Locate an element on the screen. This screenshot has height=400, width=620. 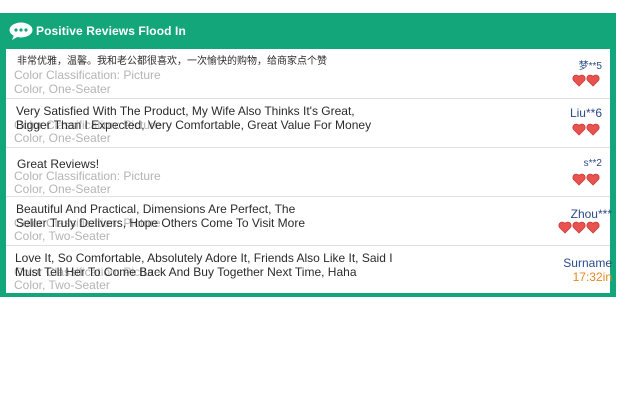
reviewer-name: Surname is located at coordinates (587, 263).